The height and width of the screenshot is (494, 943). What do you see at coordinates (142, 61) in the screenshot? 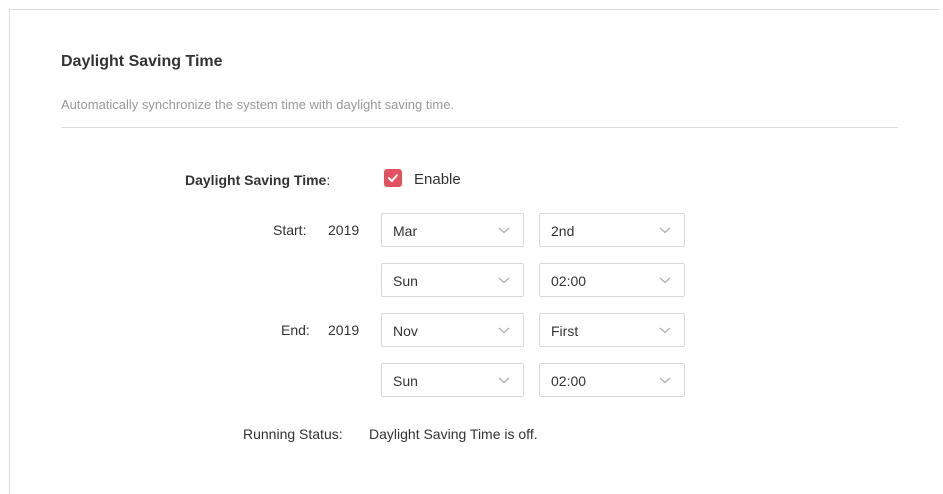
I see `section-title: Daylight Saving Time` at bounding box center [142, 61].